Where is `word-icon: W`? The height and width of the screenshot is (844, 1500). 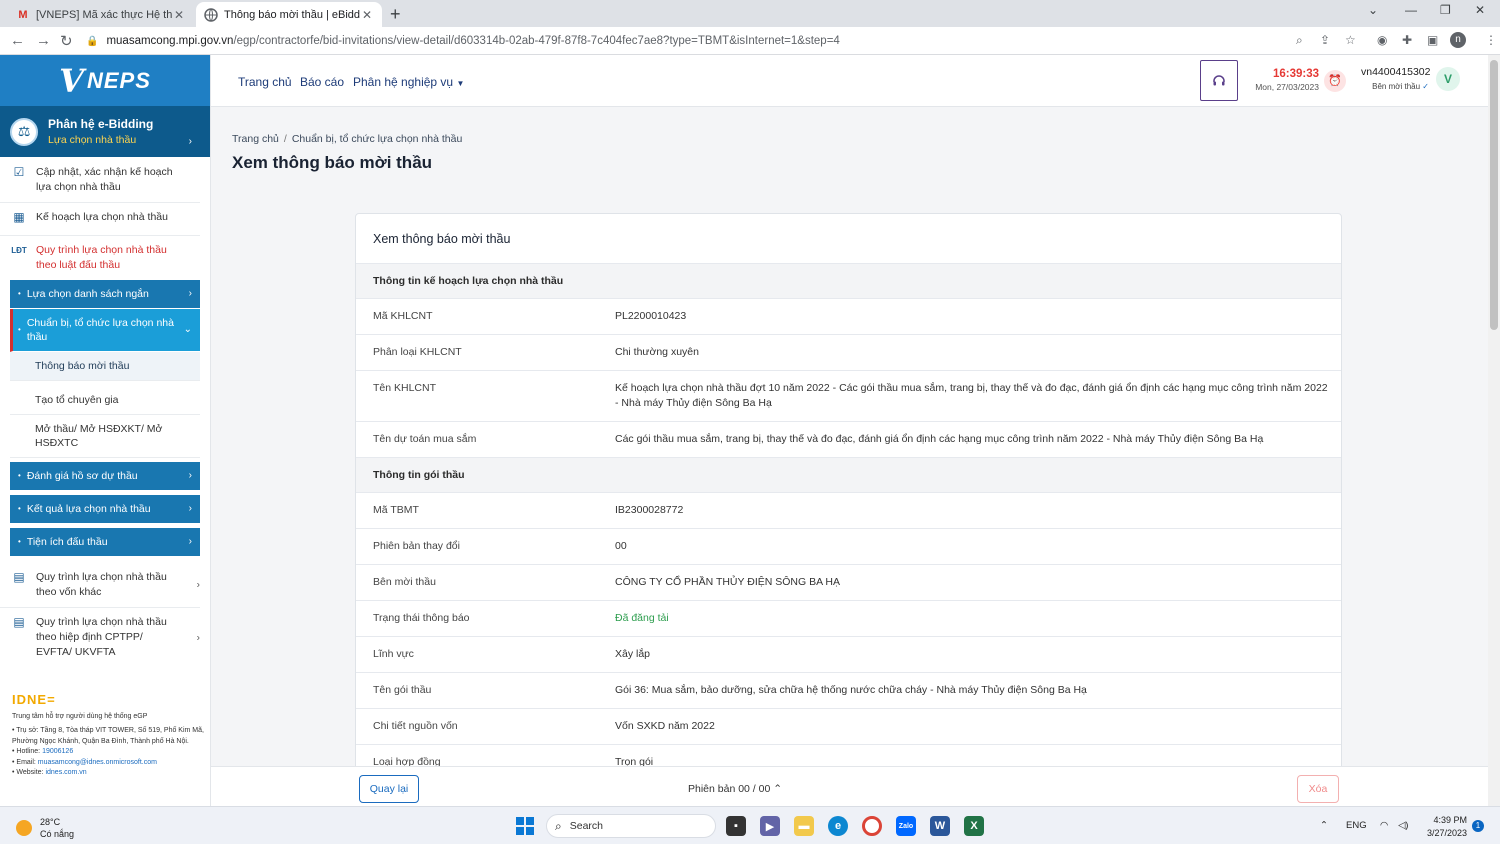 word-icon: W is located at coordinates (940, 826).